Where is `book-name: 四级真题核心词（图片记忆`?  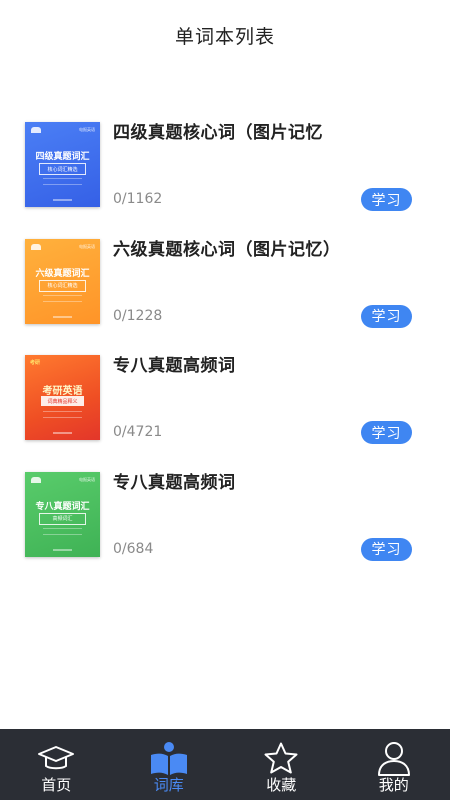 book-name: 四级真题核心词（图片记忆 is located at coordinates (218, 133).